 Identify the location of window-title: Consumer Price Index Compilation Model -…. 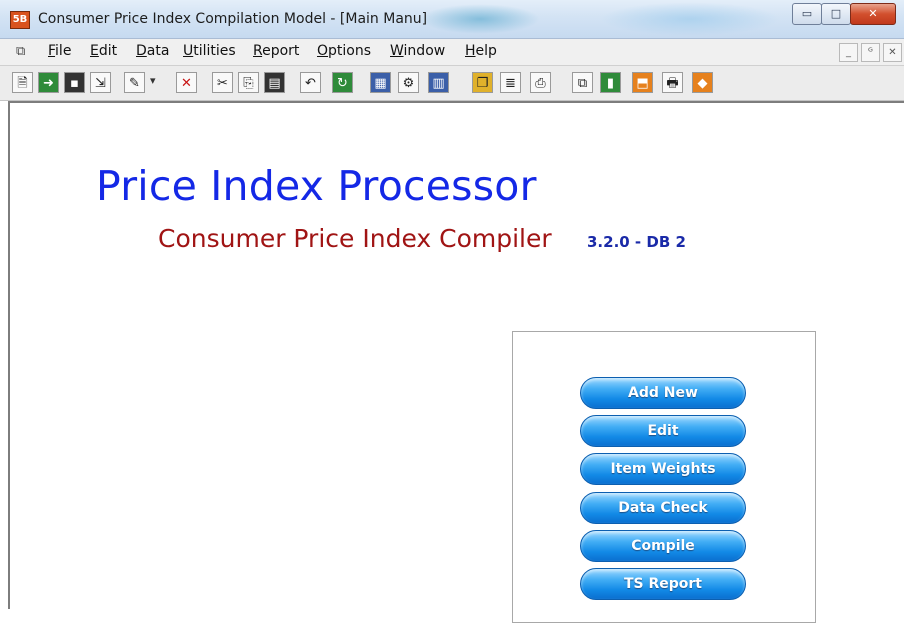
(233, 19).